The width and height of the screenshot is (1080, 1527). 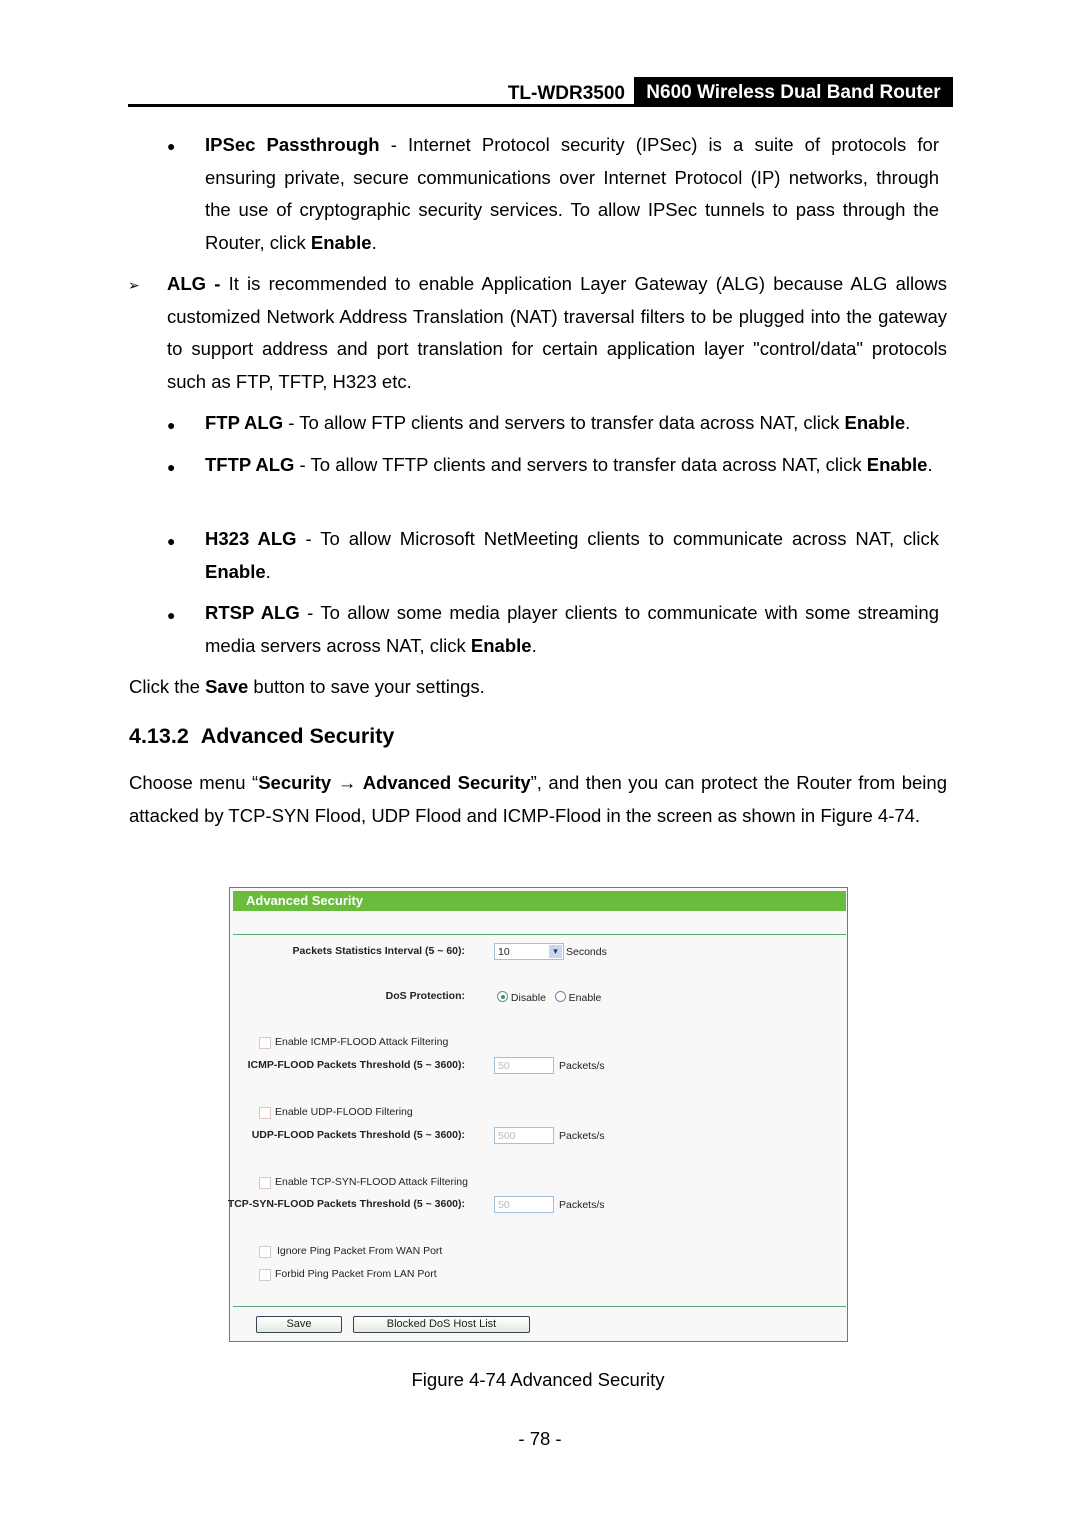 What do you see at coordinates (292, 144) in the screenshot?
I see `term: IPSec Passthrough` at bounding box center [292, 144].